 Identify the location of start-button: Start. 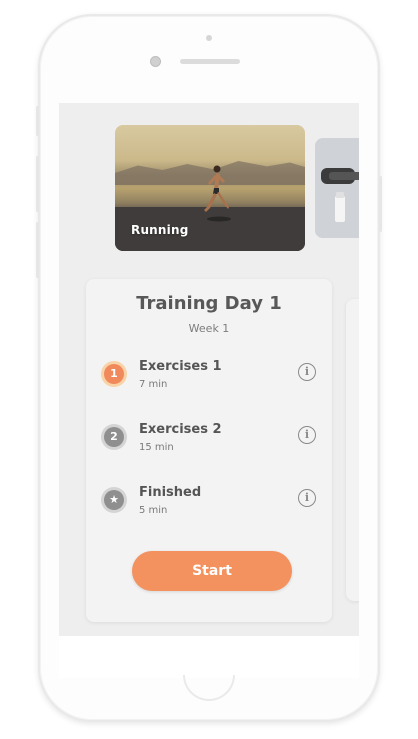
(212, 571).